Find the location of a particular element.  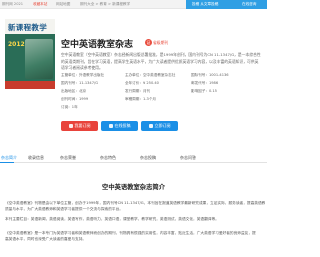

sitemap-link: 网站地图 is located at coordinates (63, 4).